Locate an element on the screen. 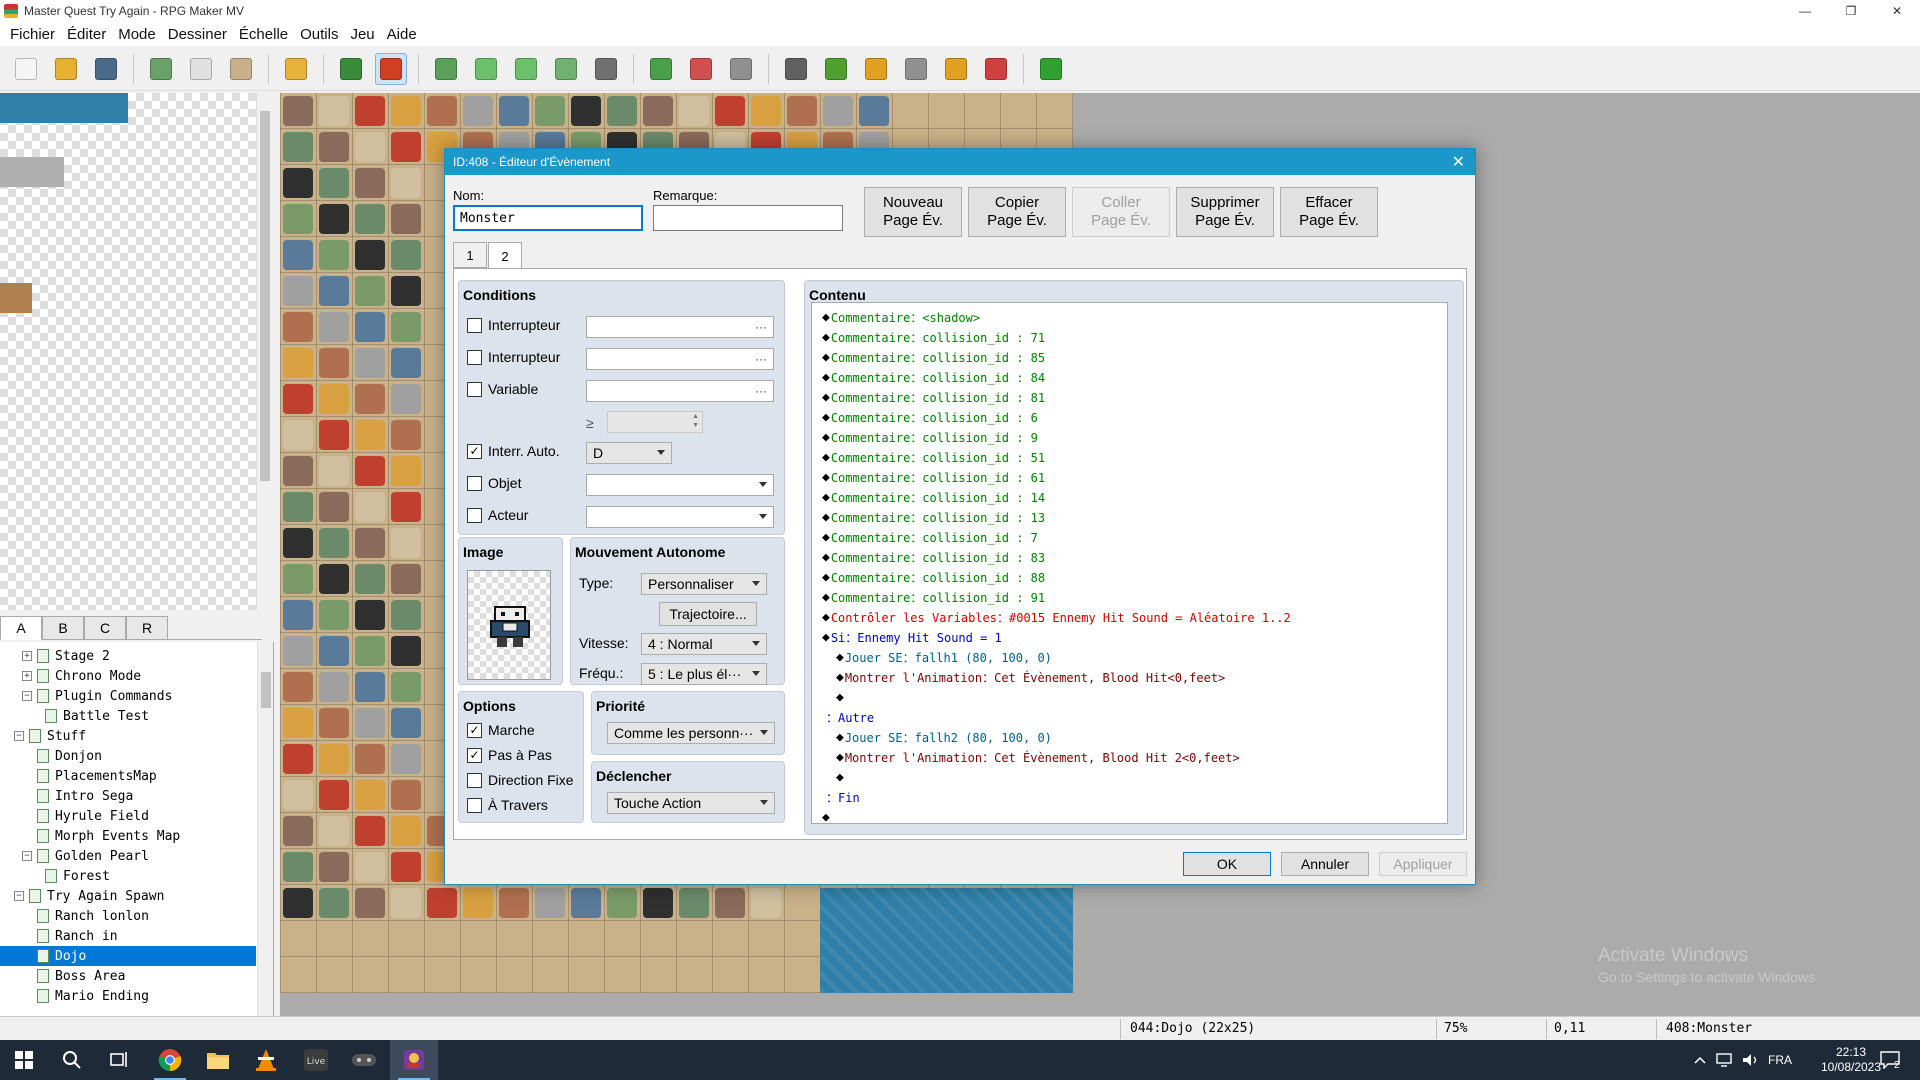 The height and width of the screenshot is (1080, 1920). spin-up-icon: ▲ is located at coordinates (695, 416).